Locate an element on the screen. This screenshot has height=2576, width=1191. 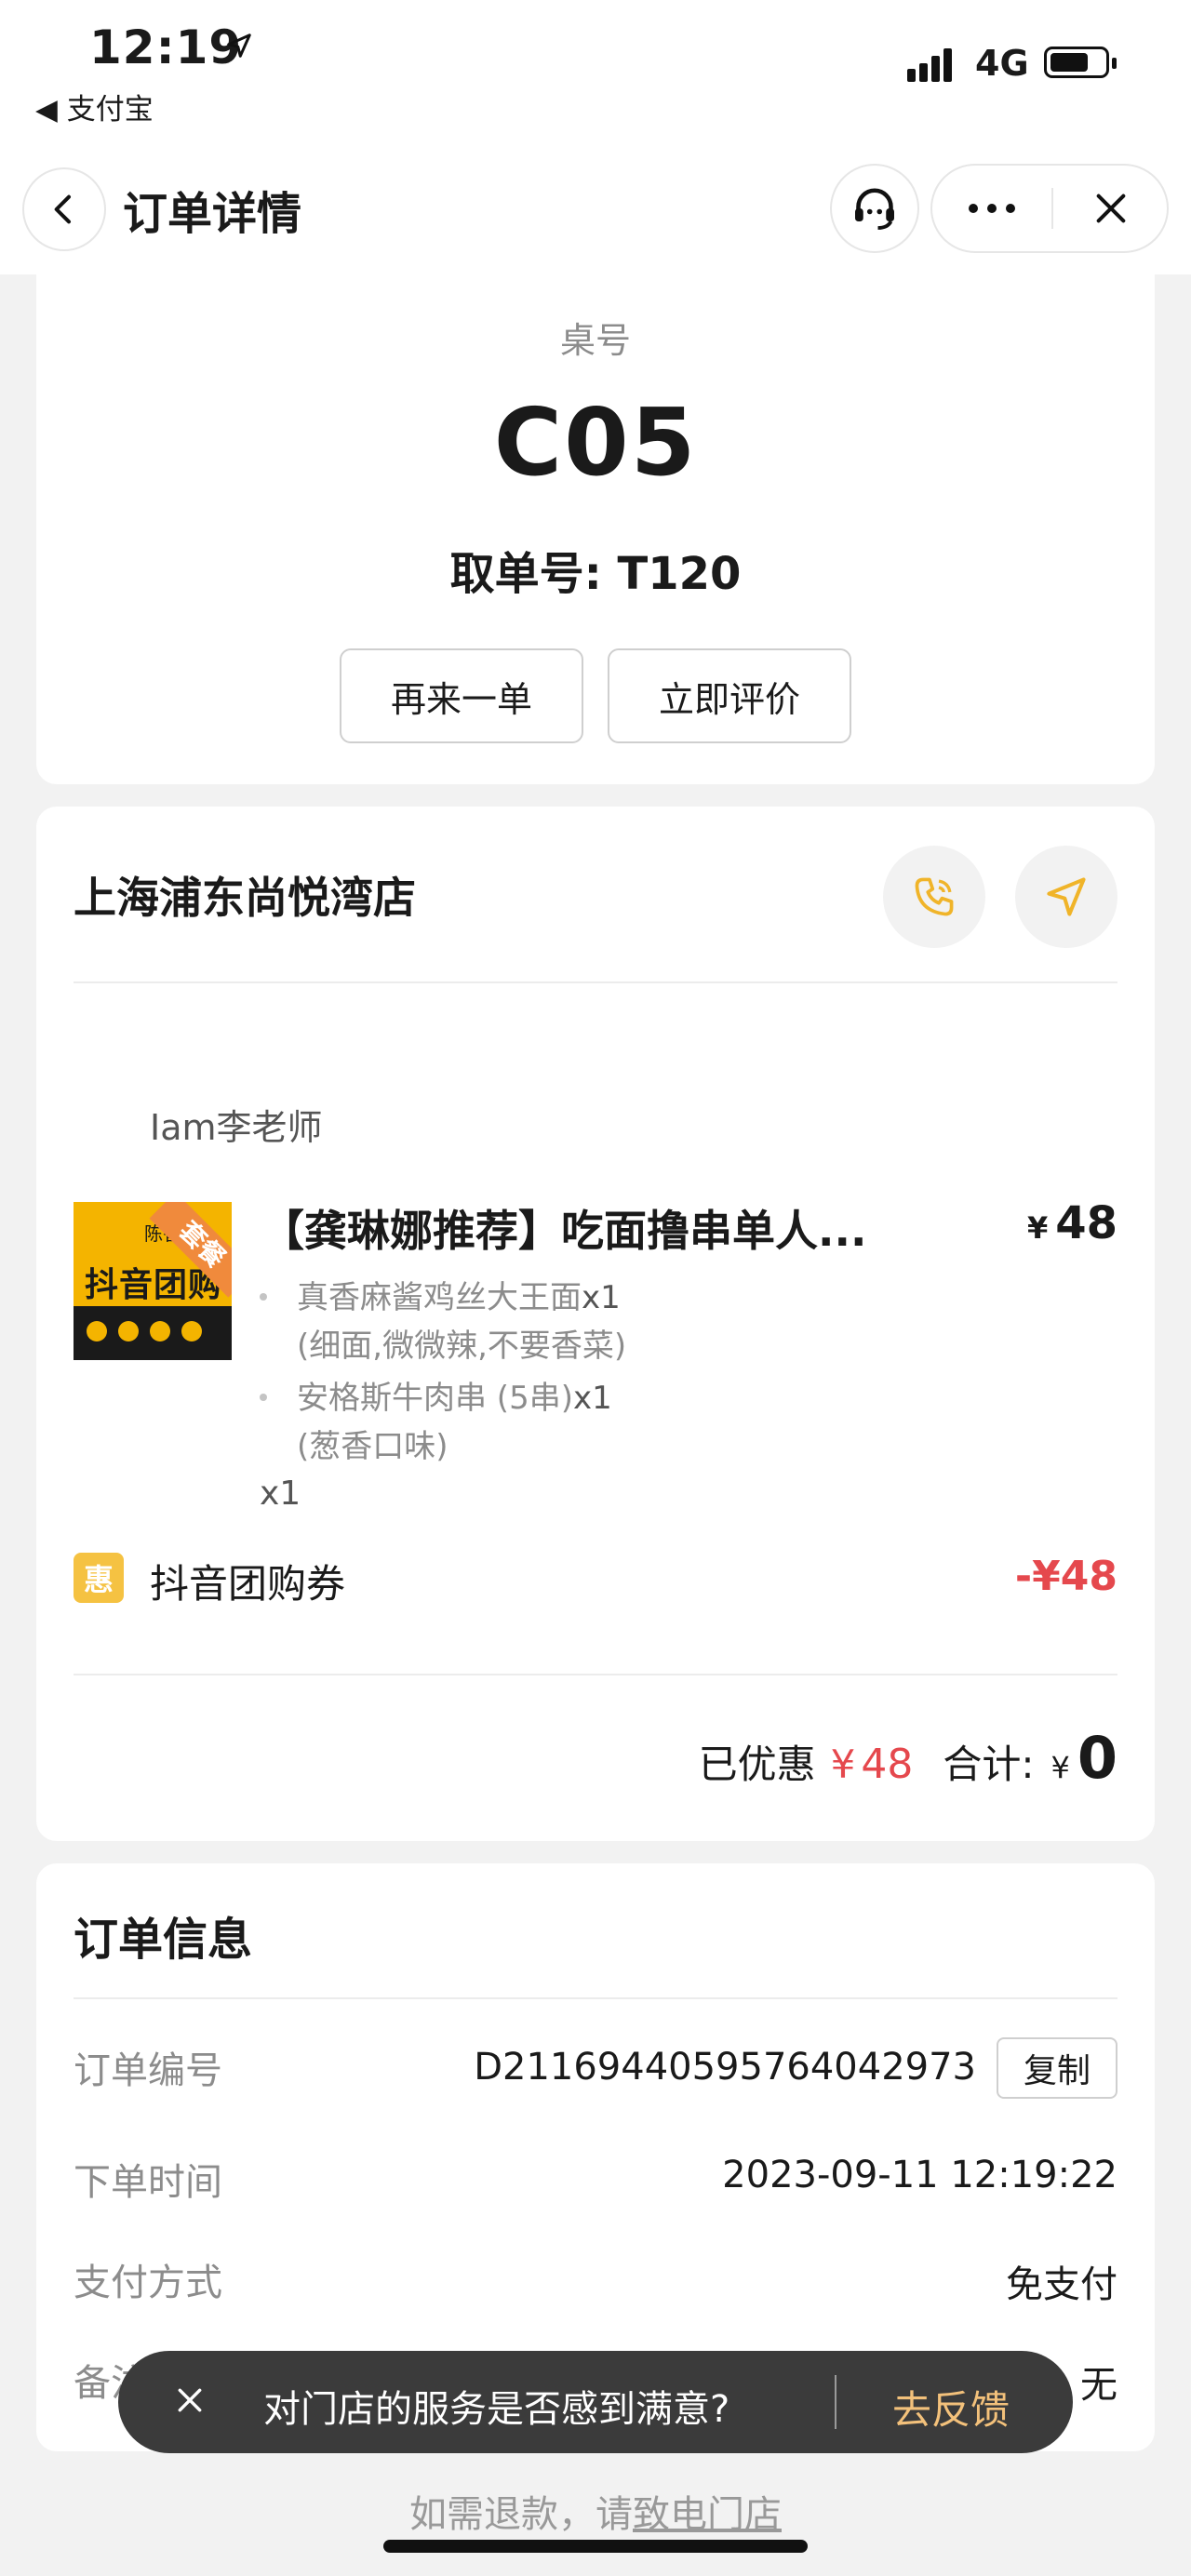
customer-service-button is located at coordinates (874, 208).